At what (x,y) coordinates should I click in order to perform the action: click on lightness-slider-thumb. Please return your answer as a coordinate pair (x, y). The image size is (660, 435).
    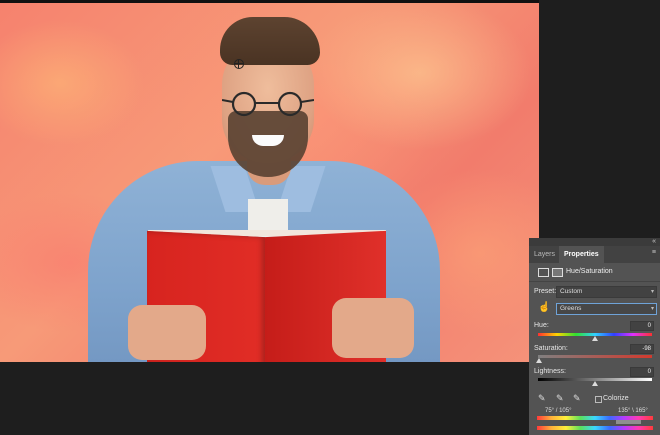
    Looking at the image, I should click on (595, 383).